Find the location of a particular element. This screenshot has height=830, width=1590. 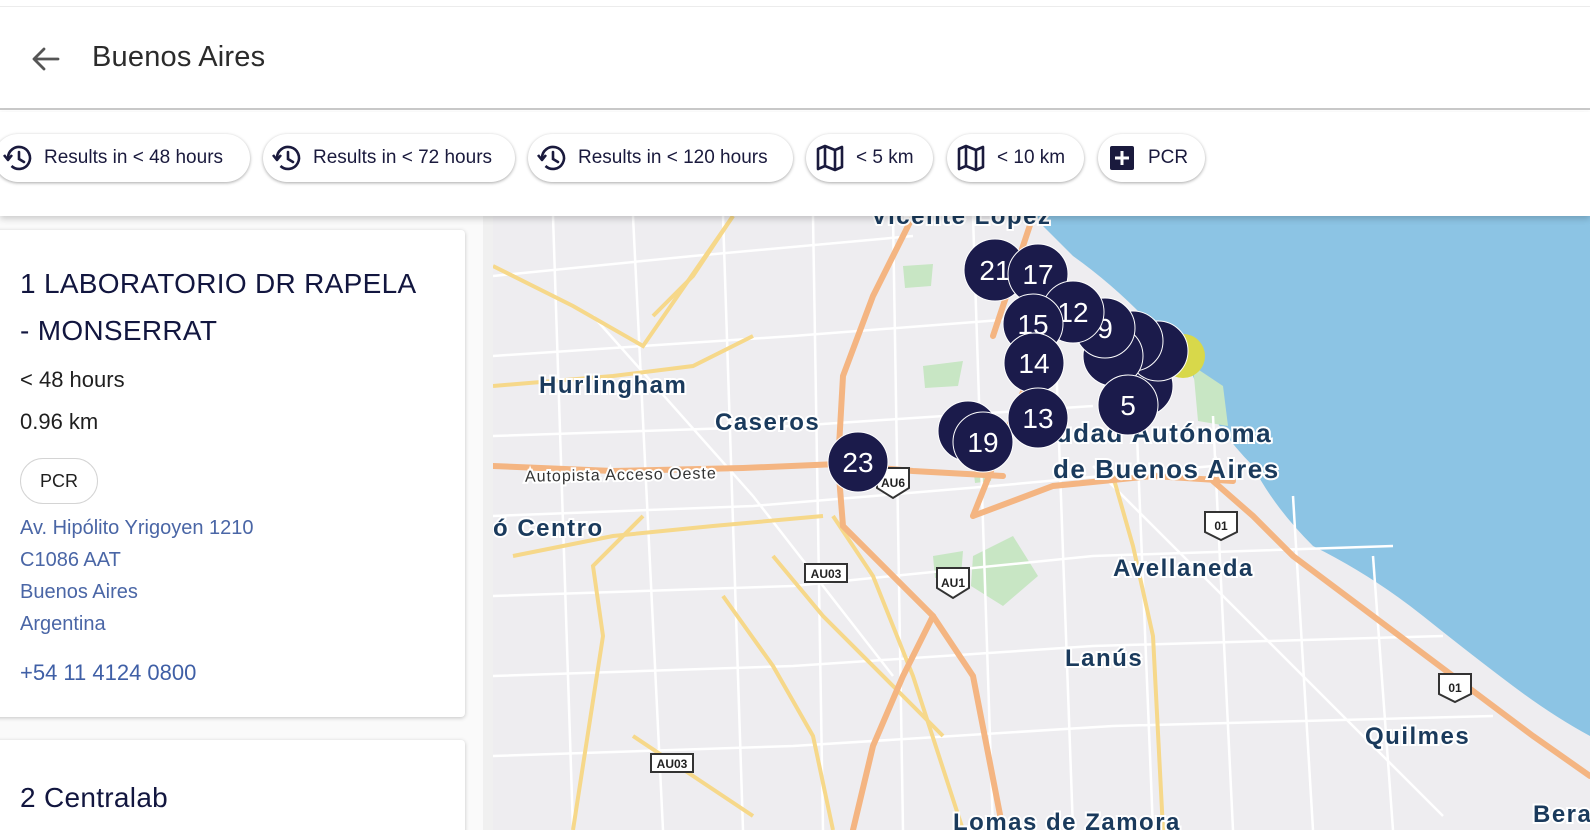

filter-chip-label: Results in < 72 hours is located at coordinates (403, 157).